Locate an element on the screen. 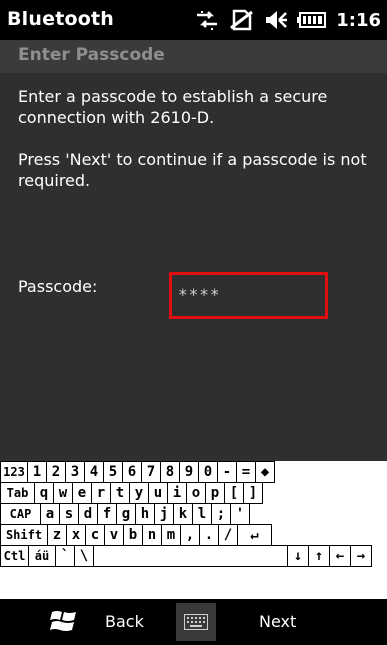  key-shift: Shift is located at coordinates (24, 535).